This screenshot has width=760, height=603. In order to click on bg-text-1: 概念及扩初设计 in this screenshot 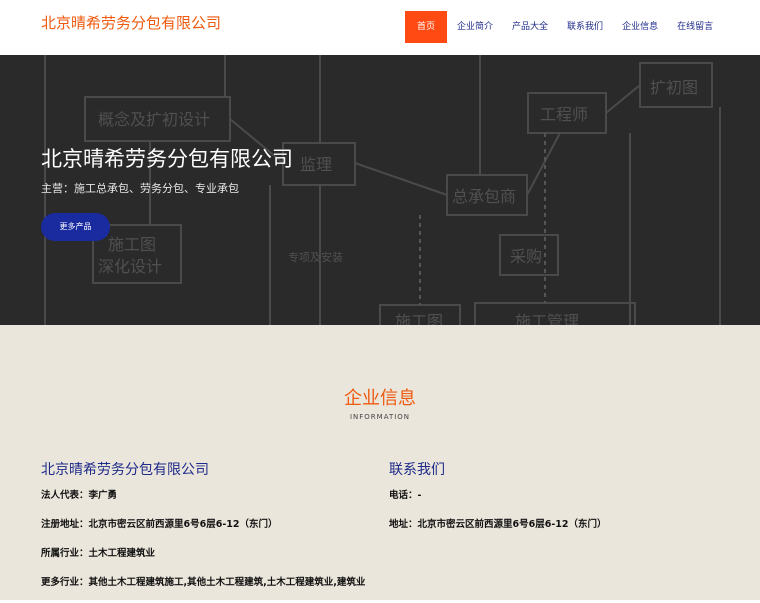, I will do `click(154, 119)`.